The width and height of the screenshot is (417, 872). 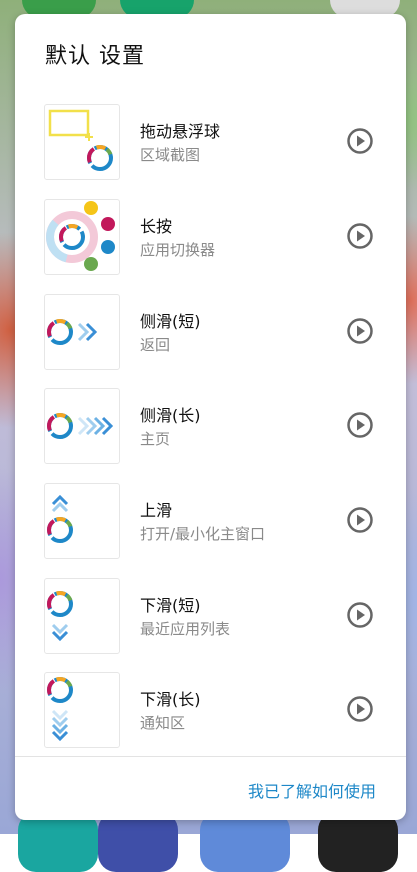 What do you see at coordinates (82, 142) in the screenshot?
I see `gesture-thumbnail-drag` at bounding box center [82, 142].